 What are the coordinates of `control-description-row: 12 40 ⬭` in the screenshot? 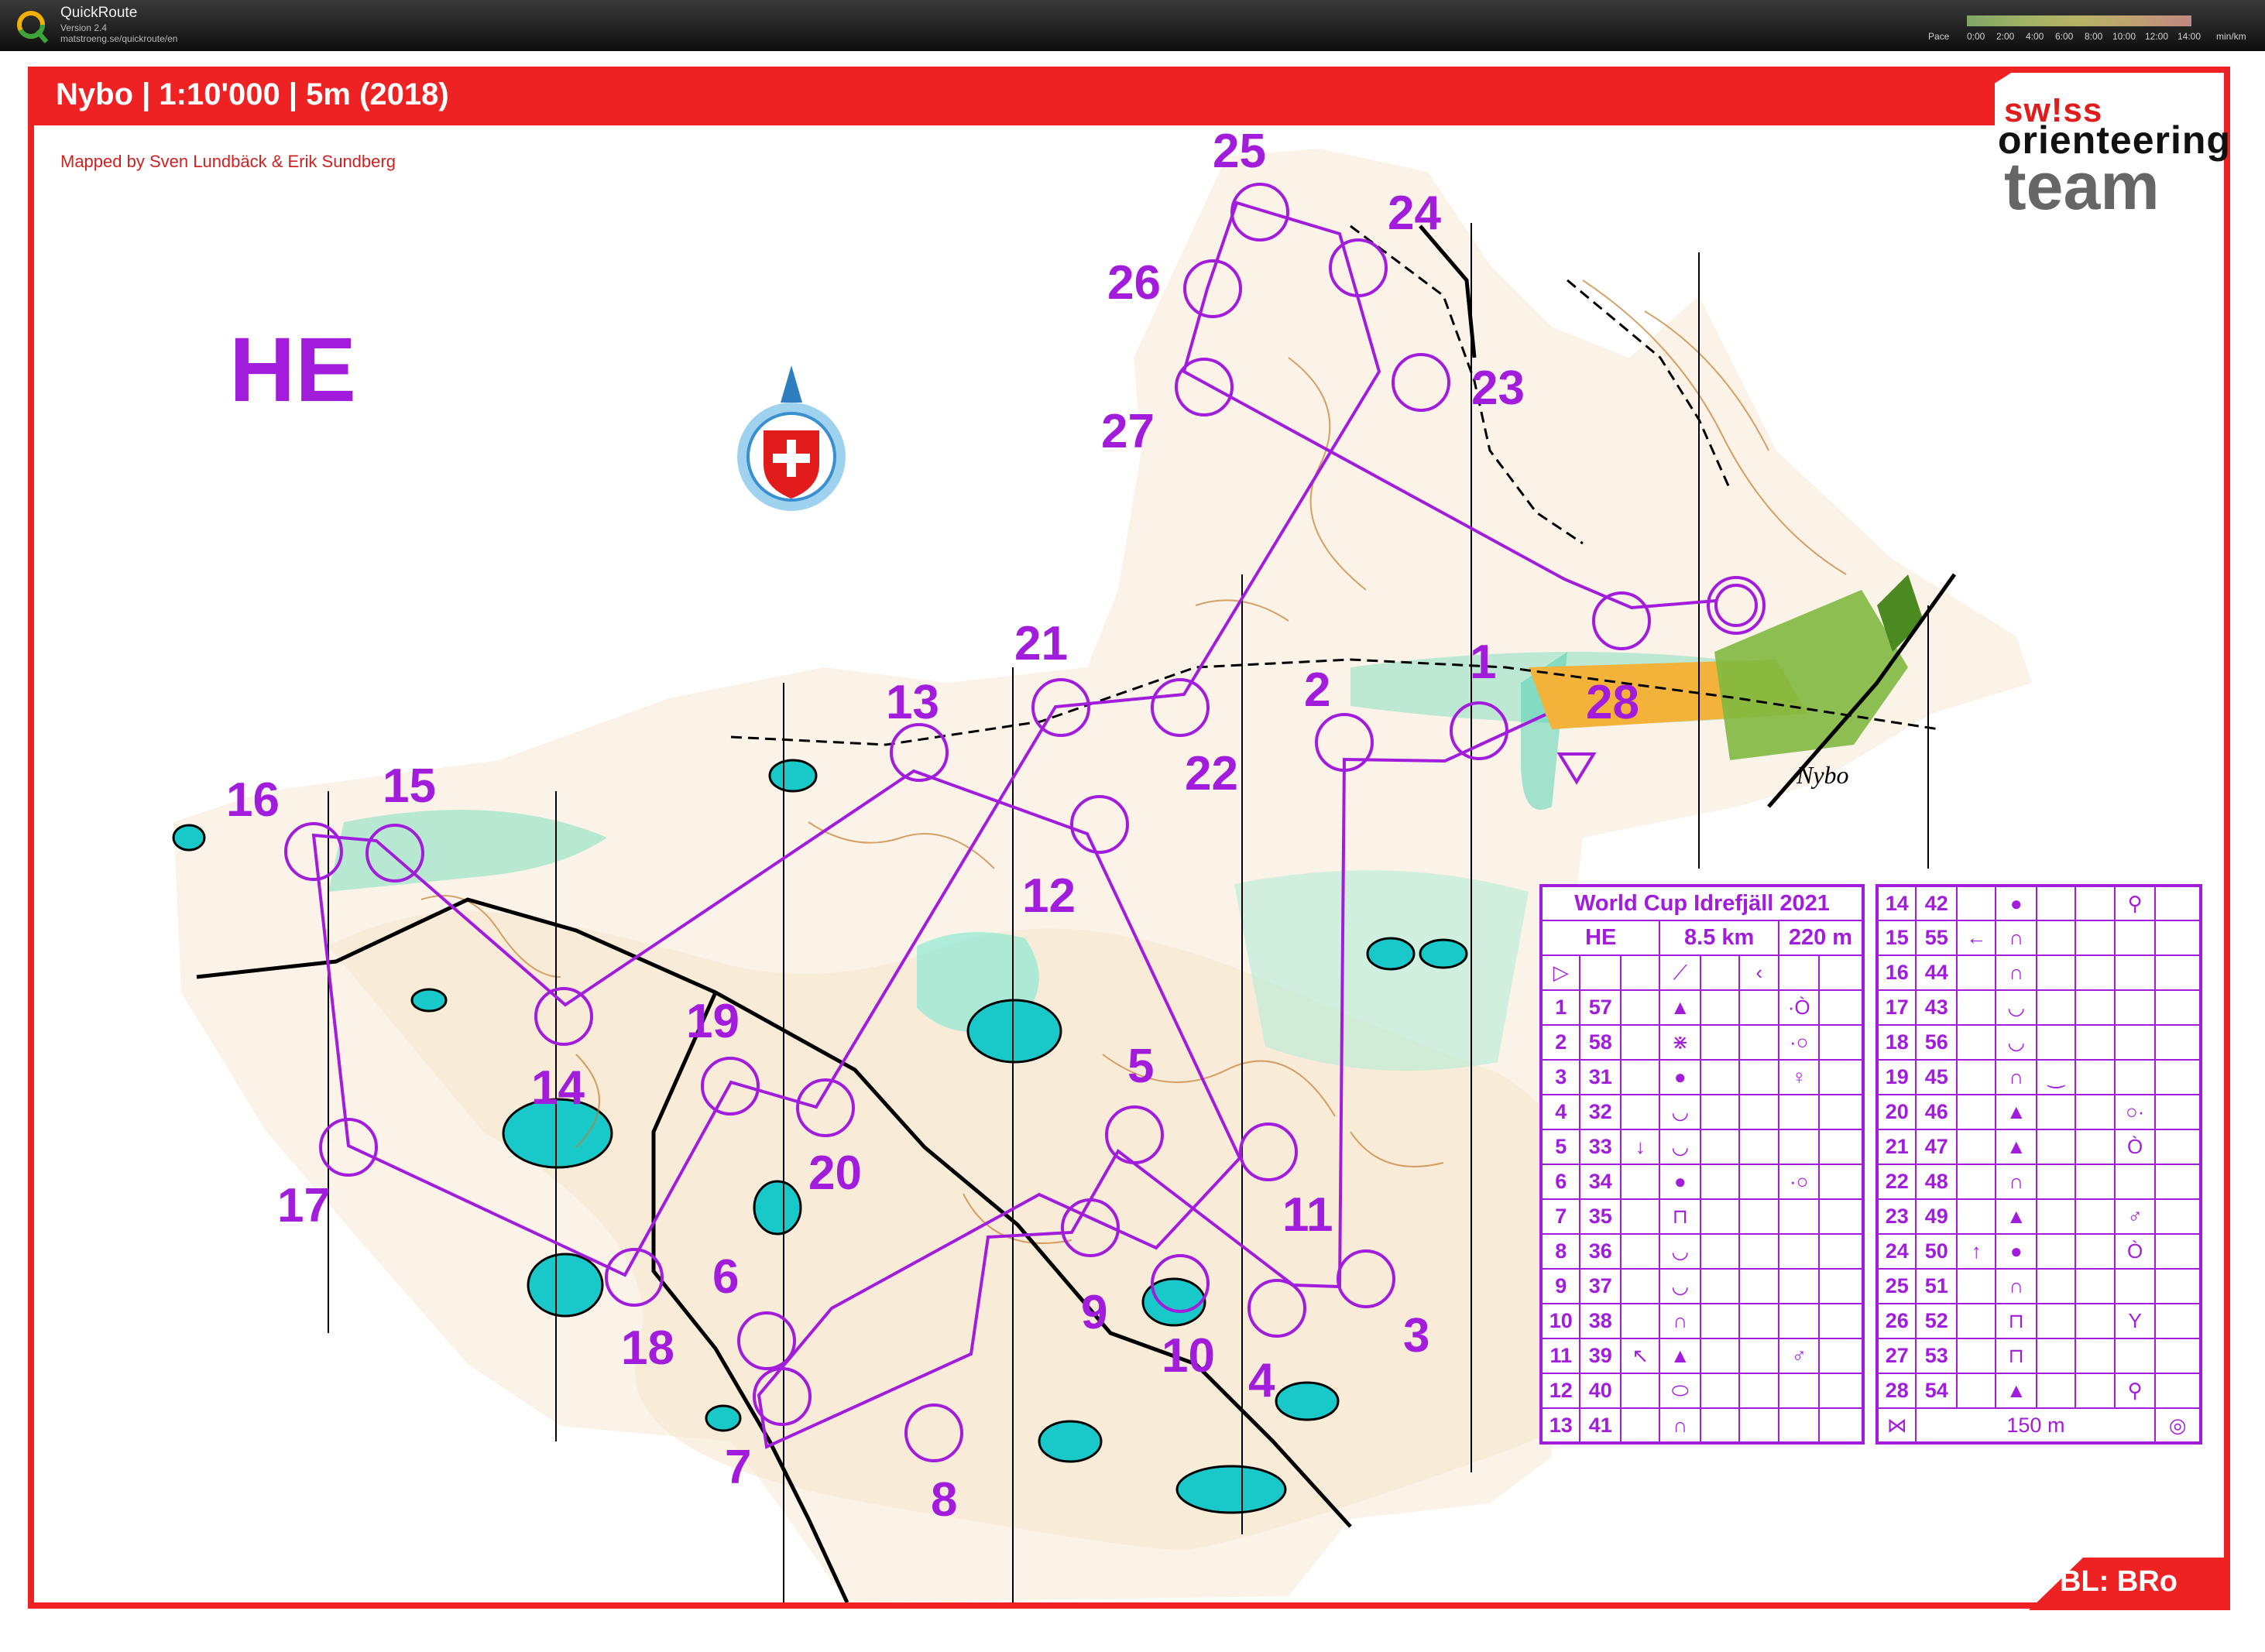 It's located at (1701, 1391).